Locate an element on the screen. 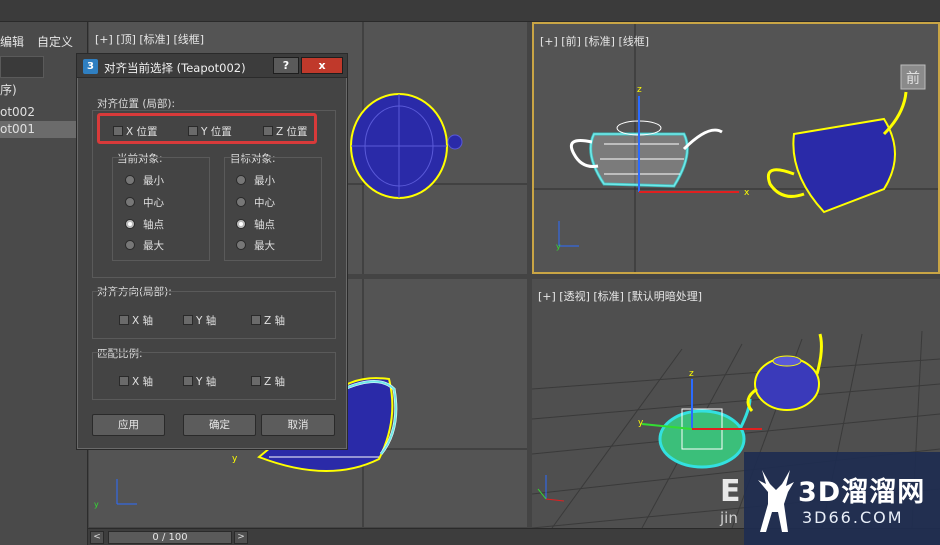  axis-tripod-front: y is located at coordinates (567, 236).